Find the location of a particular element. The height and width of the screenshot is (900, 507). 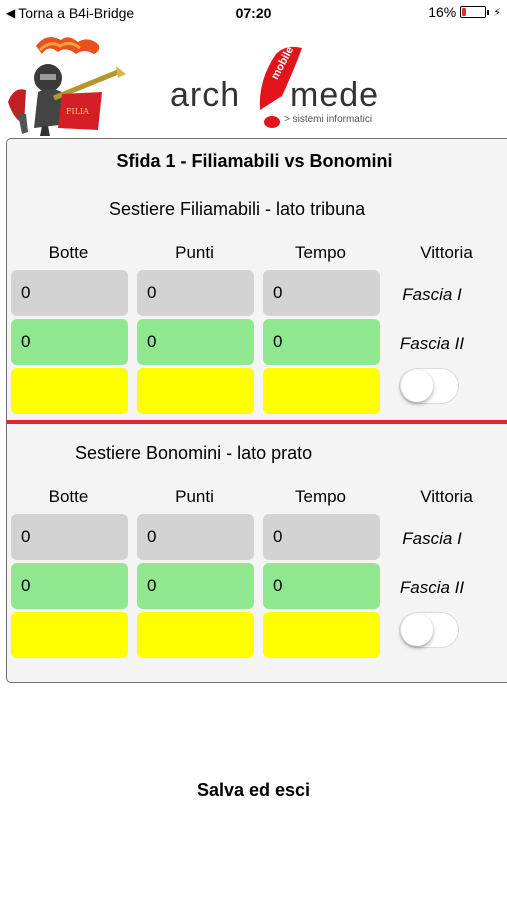

battery-tip is located at coordinates (488, 12).